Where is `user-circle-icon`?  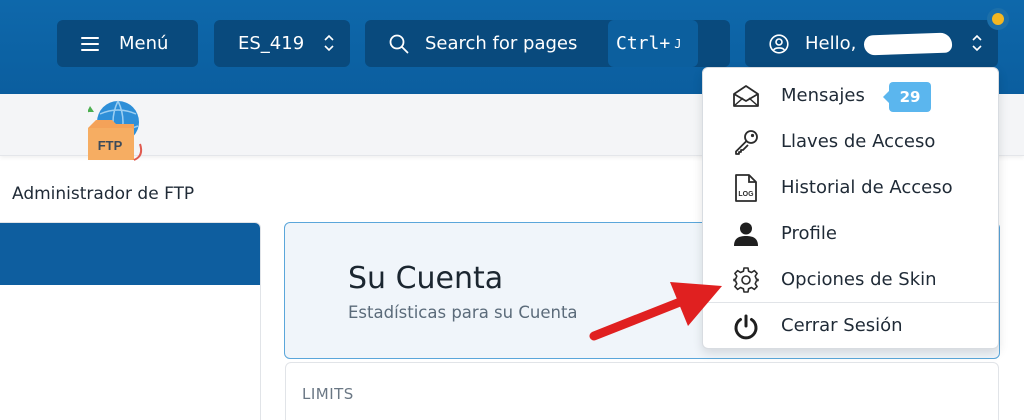
user-circle-icon is located at coordinates (779, 43).